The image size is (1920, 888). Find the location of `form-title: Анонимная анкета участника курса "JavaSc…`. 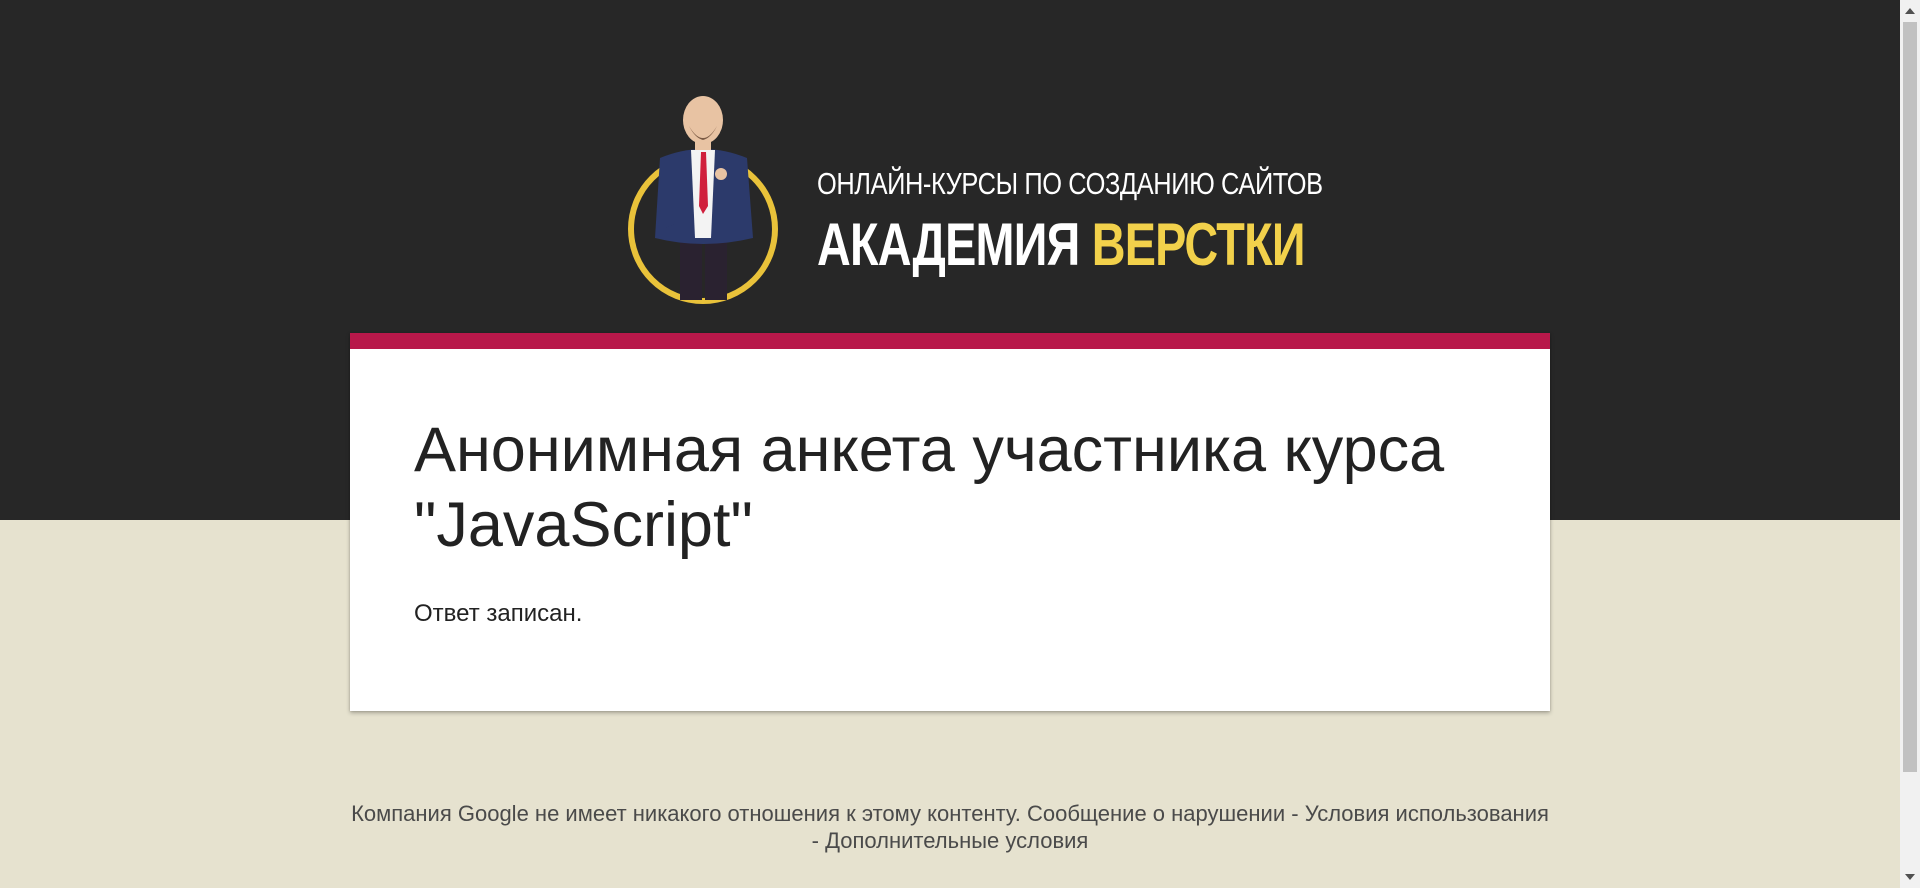

form-title: Анонимная анкета участника курса "JavaSc… is located at coordinates (964, 488).